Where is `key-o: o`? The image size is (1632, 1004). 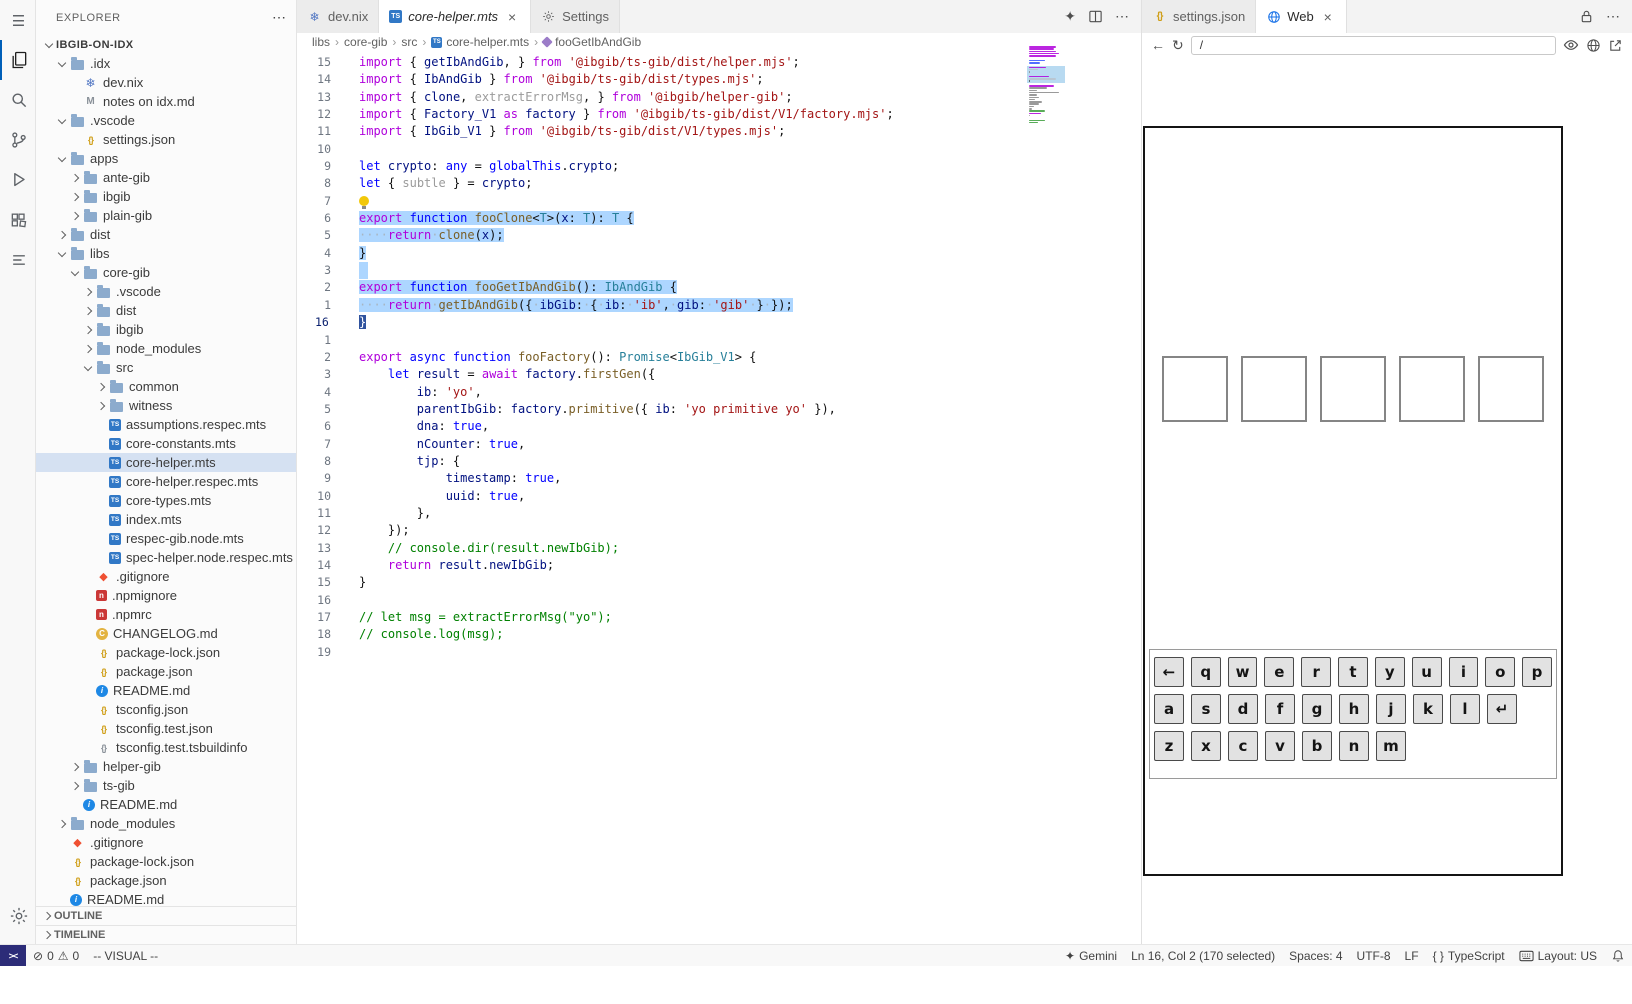 key-o: o is located at coordinates (1500, 672).